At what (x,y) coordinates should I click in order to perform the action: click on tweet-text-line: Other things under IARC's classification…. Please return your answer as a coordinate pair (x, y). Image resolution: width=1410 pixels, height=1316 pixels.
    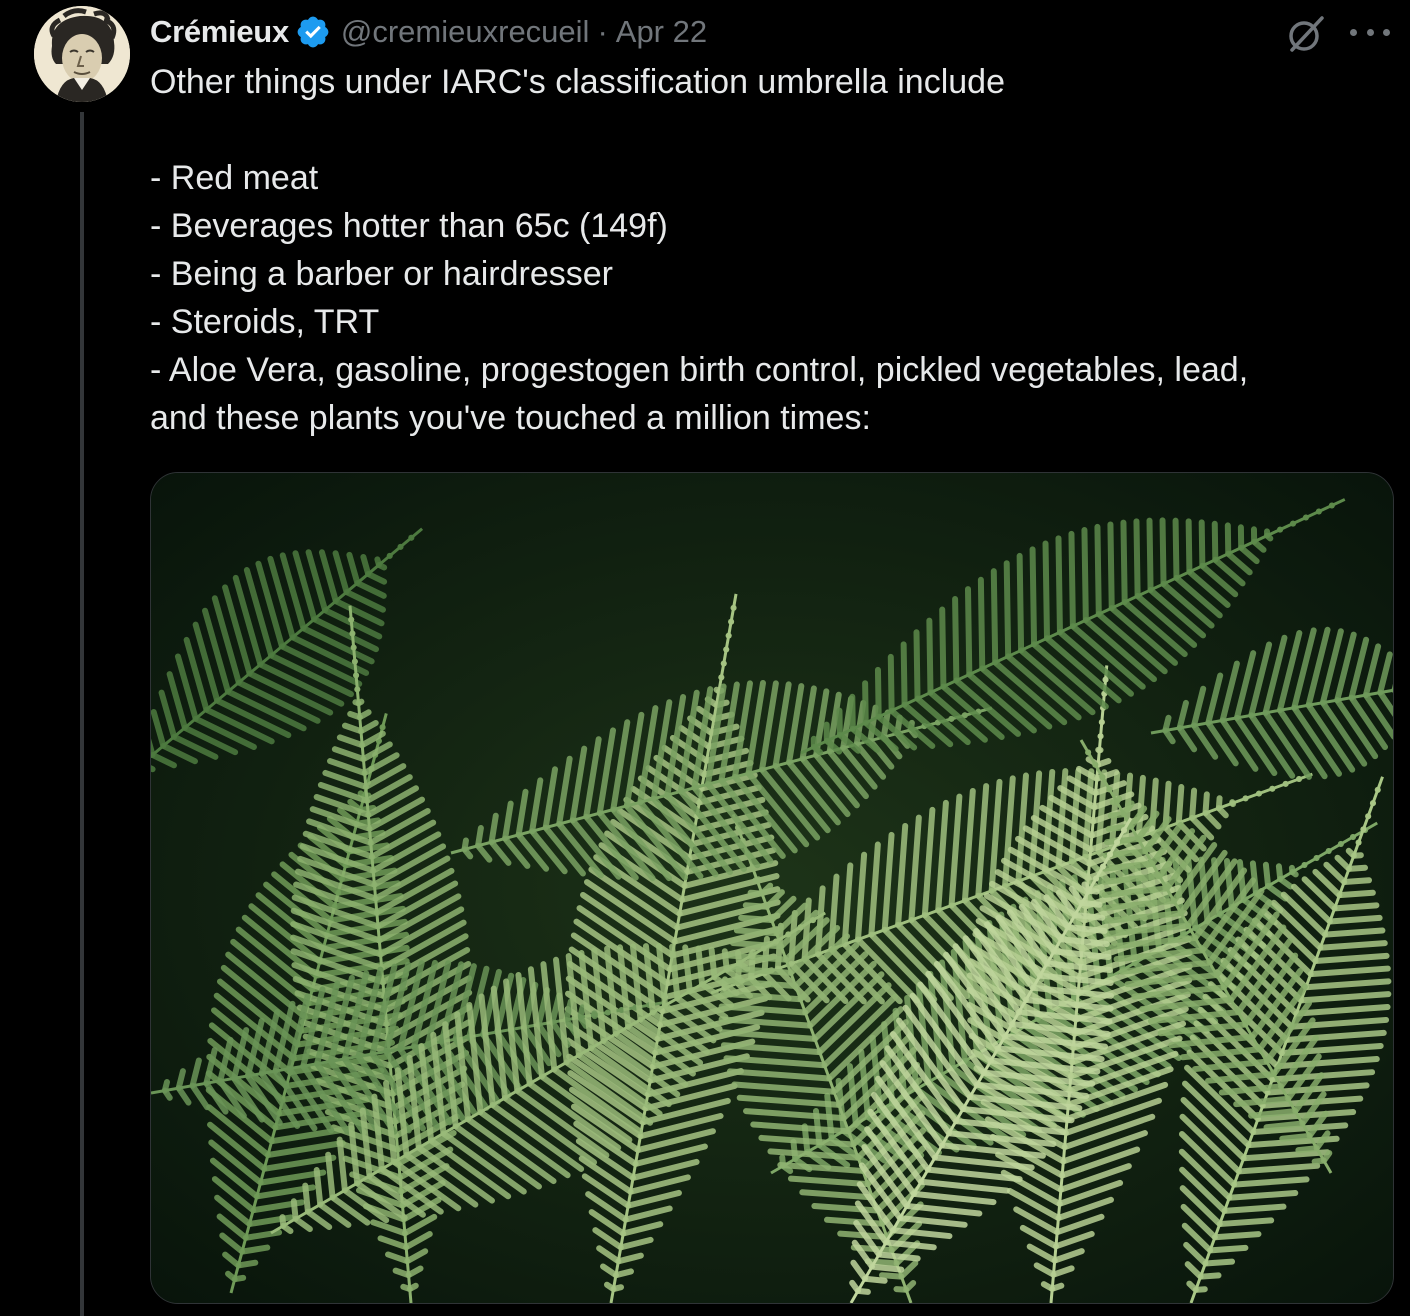
    Looking at the image, I should click on (577, 82).